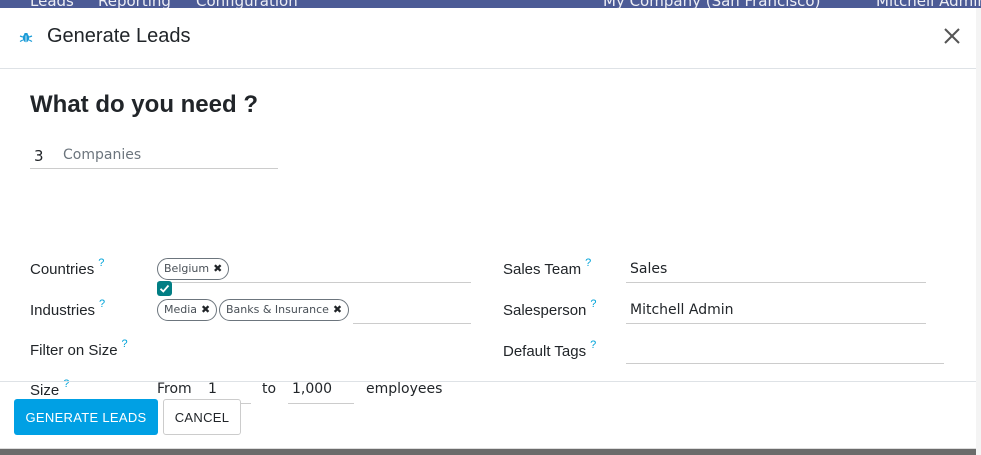 The height and width of the screenshot is (455, 981). I want to click on cancel-button: CANCEL, so click(202, 417).